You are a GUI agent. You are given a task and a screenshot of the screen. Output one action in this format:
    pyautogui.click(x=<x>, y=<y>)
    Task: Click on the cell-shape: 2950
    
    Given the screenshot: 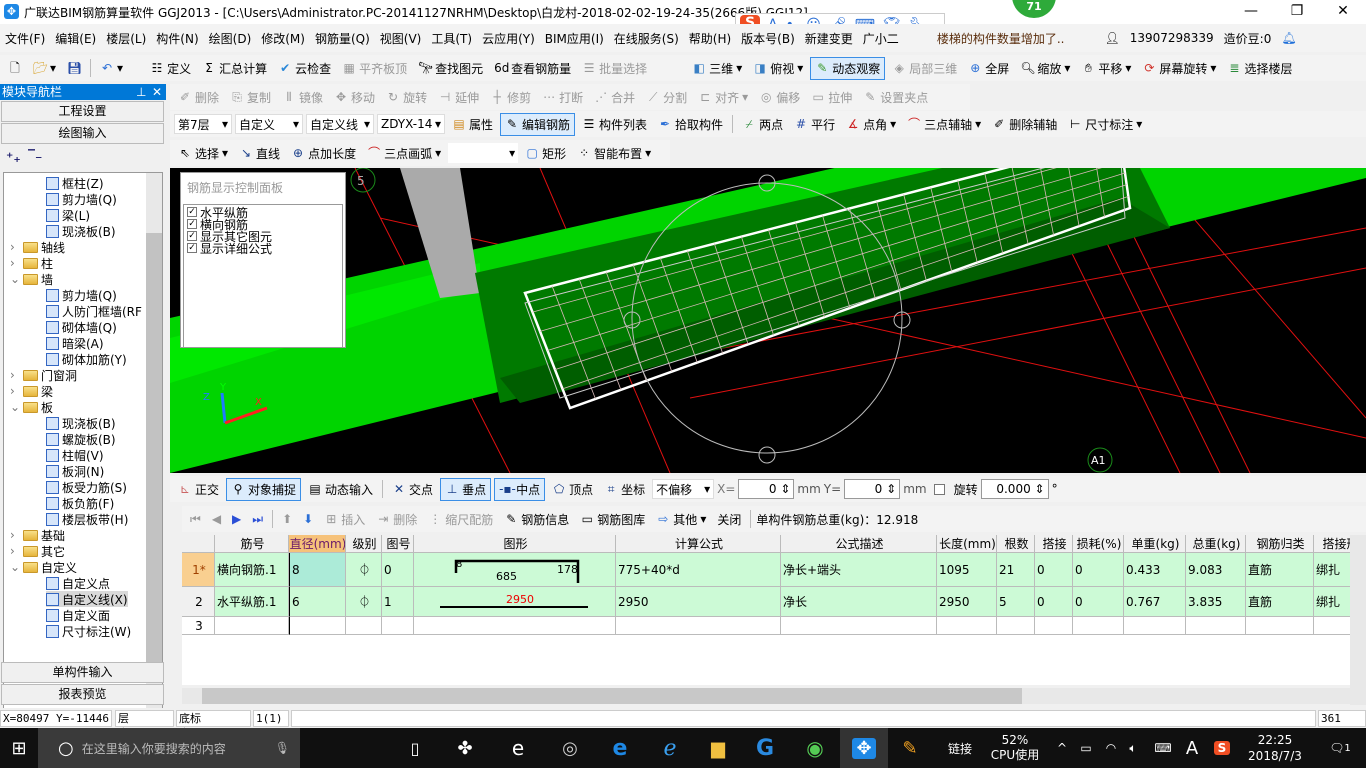 What is the action you would take?
    pyautogui.click(x=515, y=602)
    